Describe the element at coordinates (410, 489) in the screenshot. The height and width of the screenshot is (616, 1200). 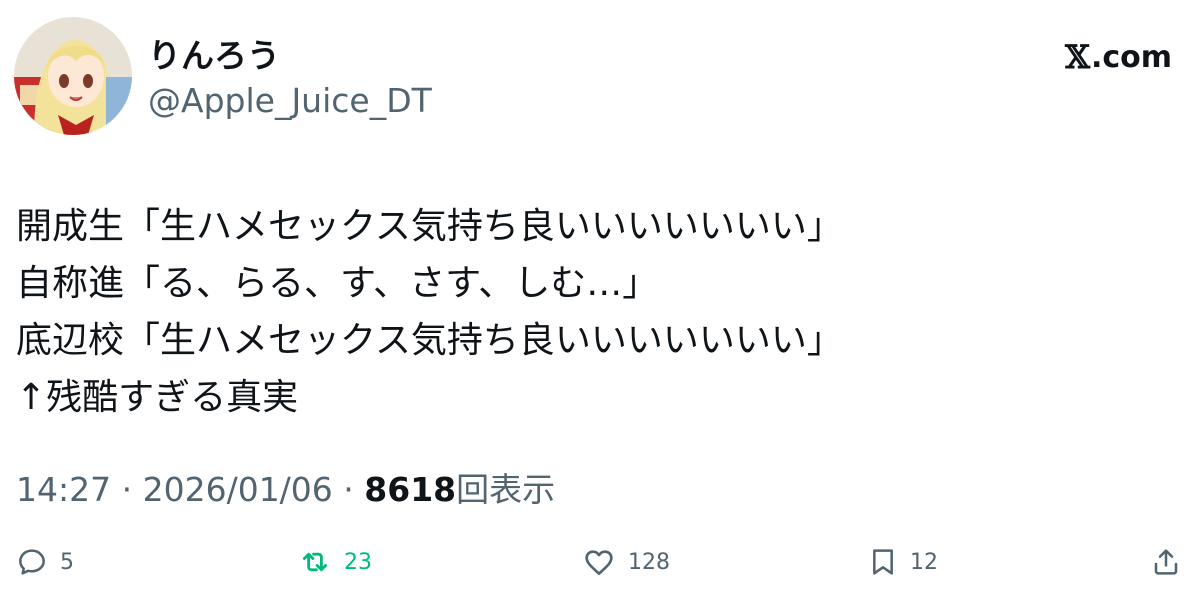
I see `views-count: 8618` at that location.